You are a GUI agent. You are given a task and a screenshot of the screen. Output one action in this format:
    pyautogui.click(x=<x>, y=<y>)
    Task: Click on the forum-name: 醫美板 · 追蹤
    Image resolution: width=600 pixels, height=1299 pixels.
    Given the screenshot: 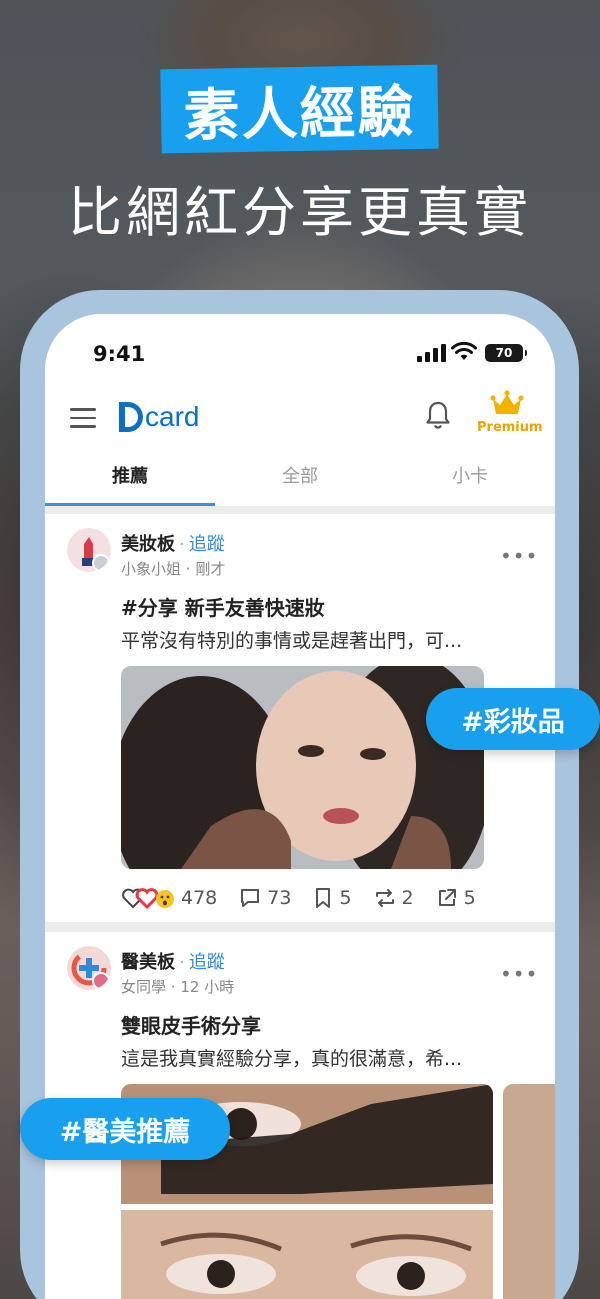 What is the action you would take?
    pyautogui.click(x=173, y=962)
    